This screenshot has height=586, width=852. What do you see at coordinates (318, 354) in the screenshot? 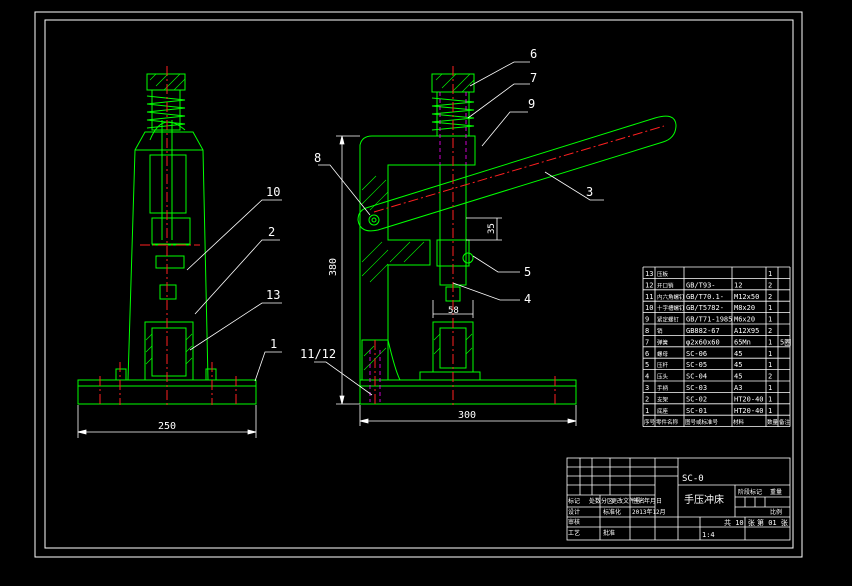
I see `balloon-11-12: 11/12` at bounding box center [318, 354].